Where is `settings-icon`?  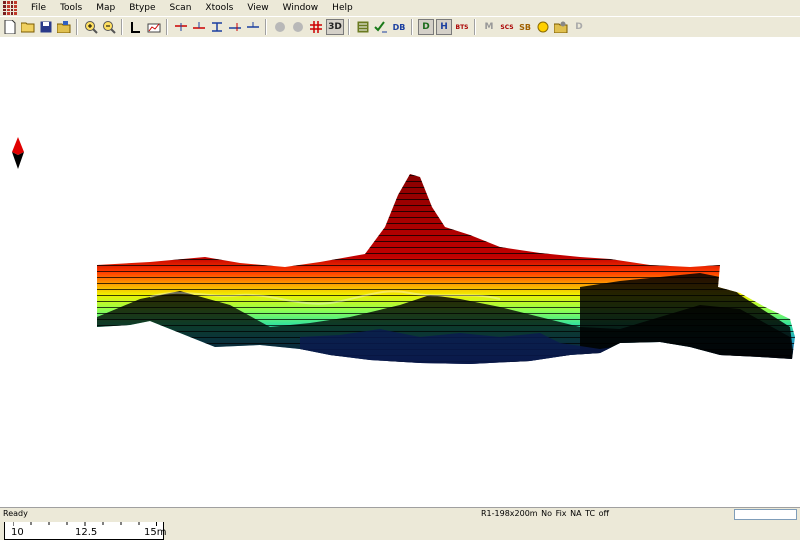
settings-icon is located at coordinates (561, 27).